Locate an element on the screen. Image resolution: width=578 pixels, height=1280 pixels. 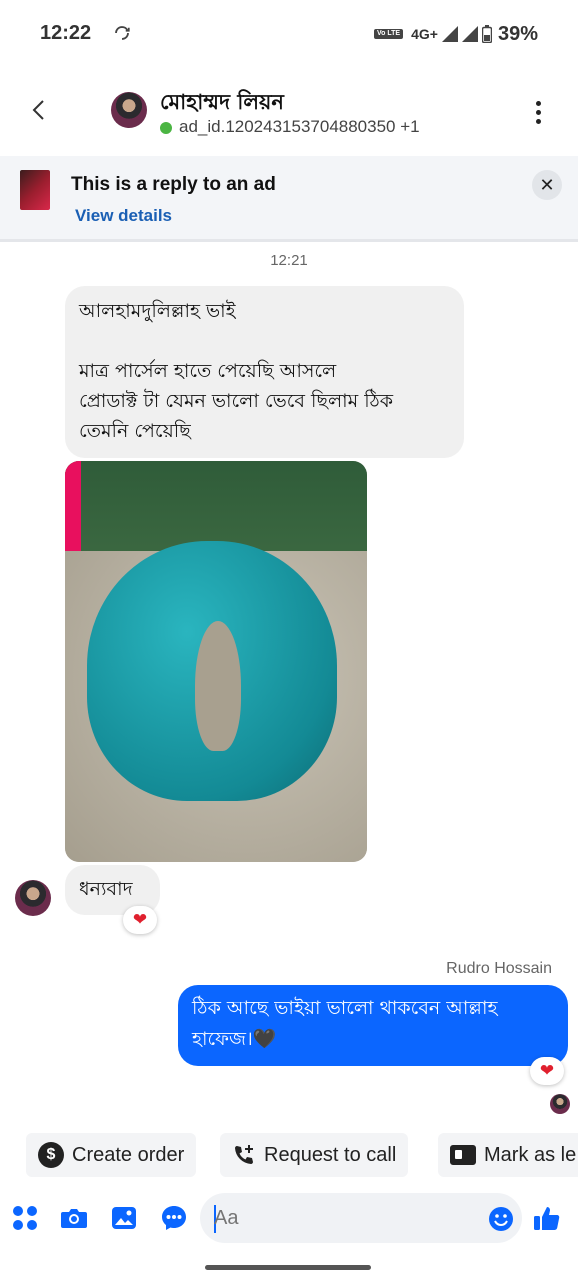
battery-percent: 39% is located at coordinates (517, 33).